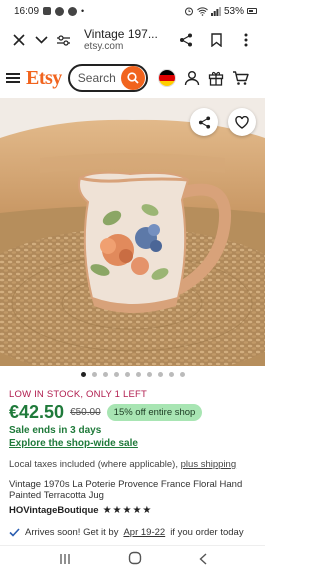 This screenshot has height=575, width=320. What do you see at coordinates (85, 412) in the screenshot?
I see `original-price: €50.00` at bounding box center [85, 412].